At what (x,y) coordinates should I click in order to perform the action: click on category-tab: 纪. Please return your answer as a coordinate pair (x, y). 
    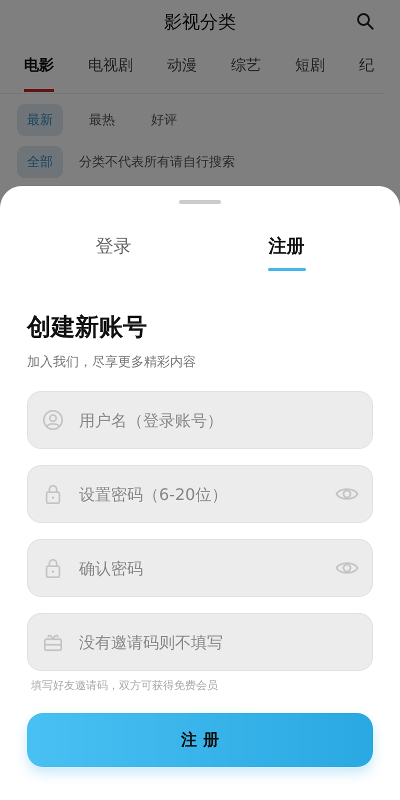
    Looking at the image, I should click on (366, 68).